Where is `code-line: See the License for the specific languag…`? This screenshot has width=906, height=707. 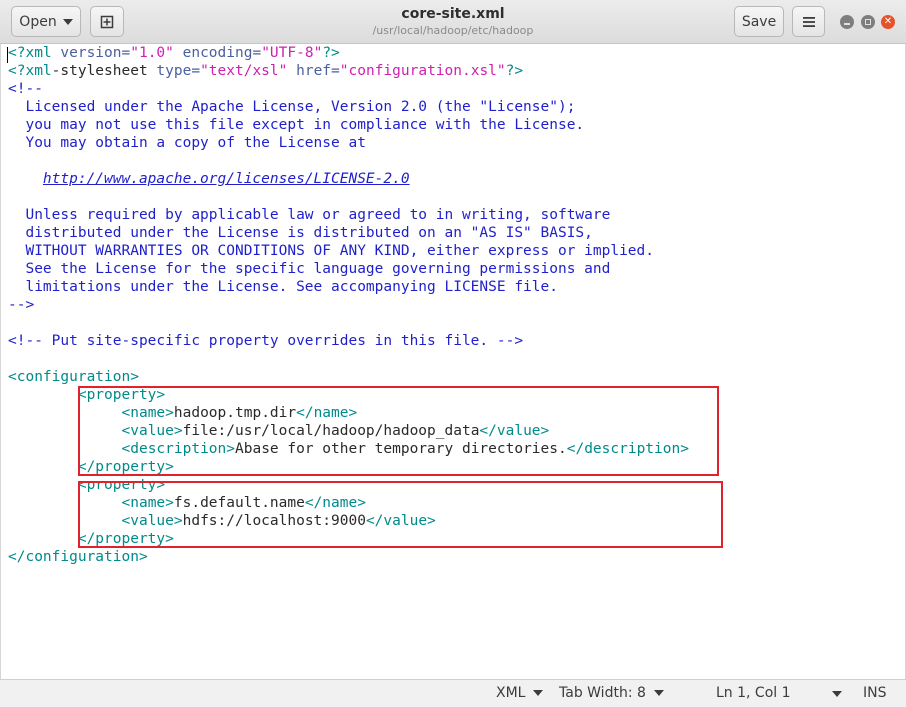 code-line: See the License for the specific languag… is located at coordinates (348, 269).